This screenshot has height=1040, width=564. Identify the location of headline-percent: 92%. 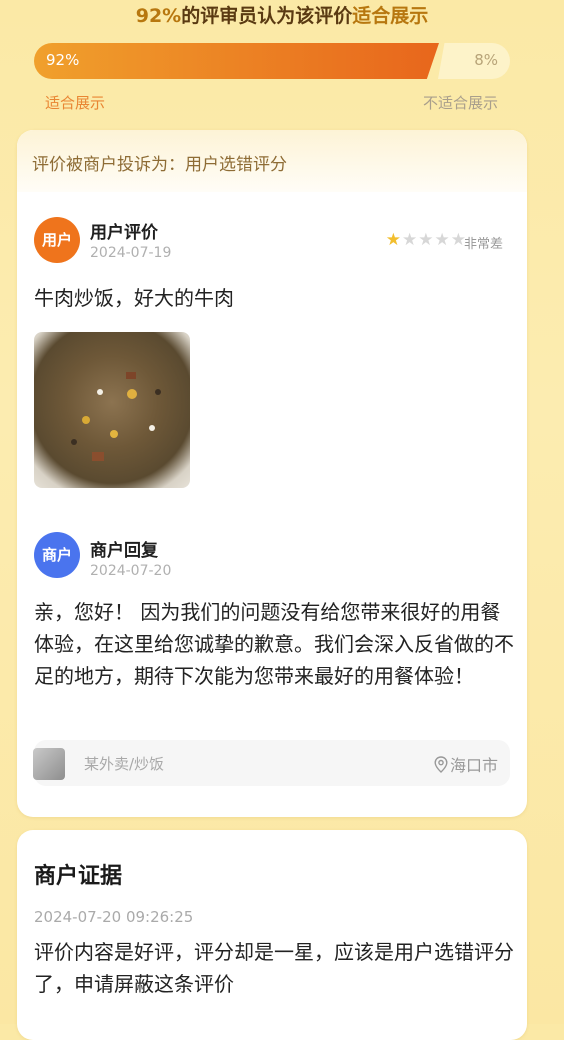
(158, 16).